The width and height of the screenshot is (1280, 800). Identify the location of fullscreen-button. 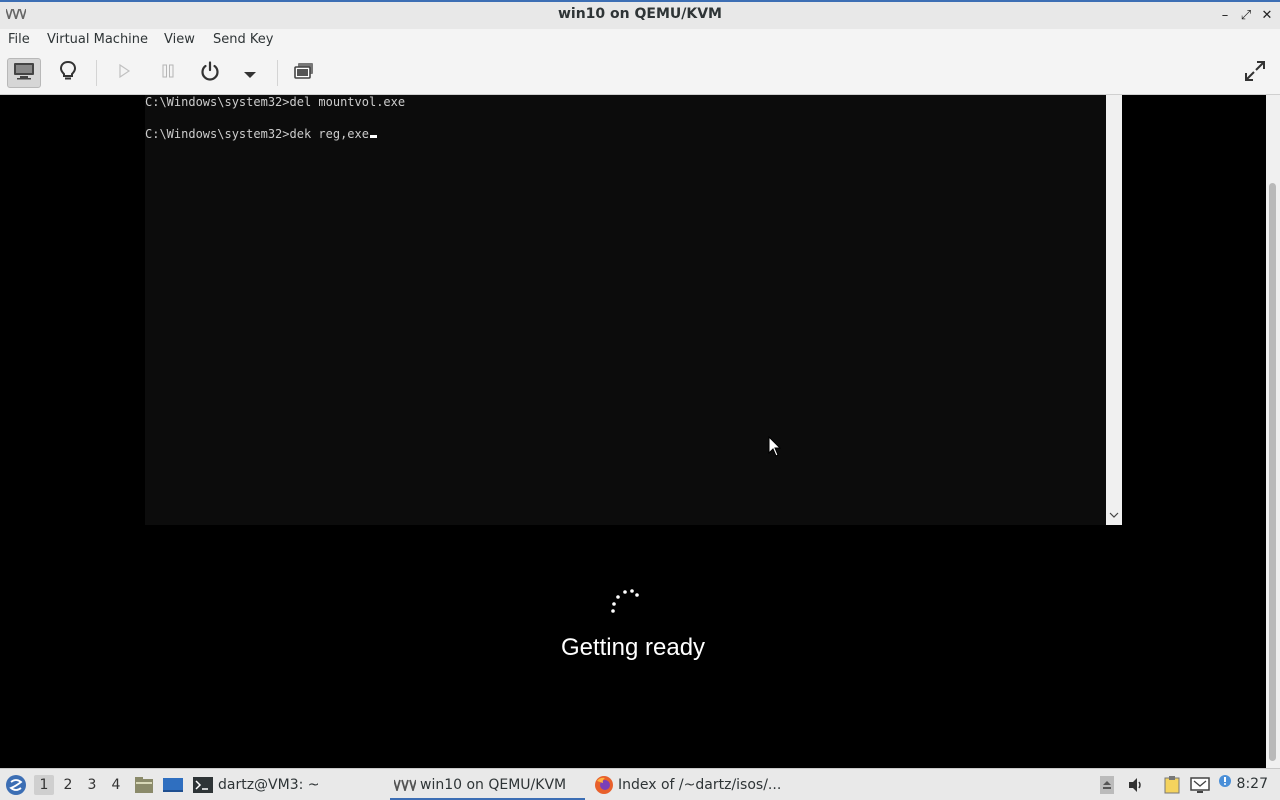
(1255, 73).